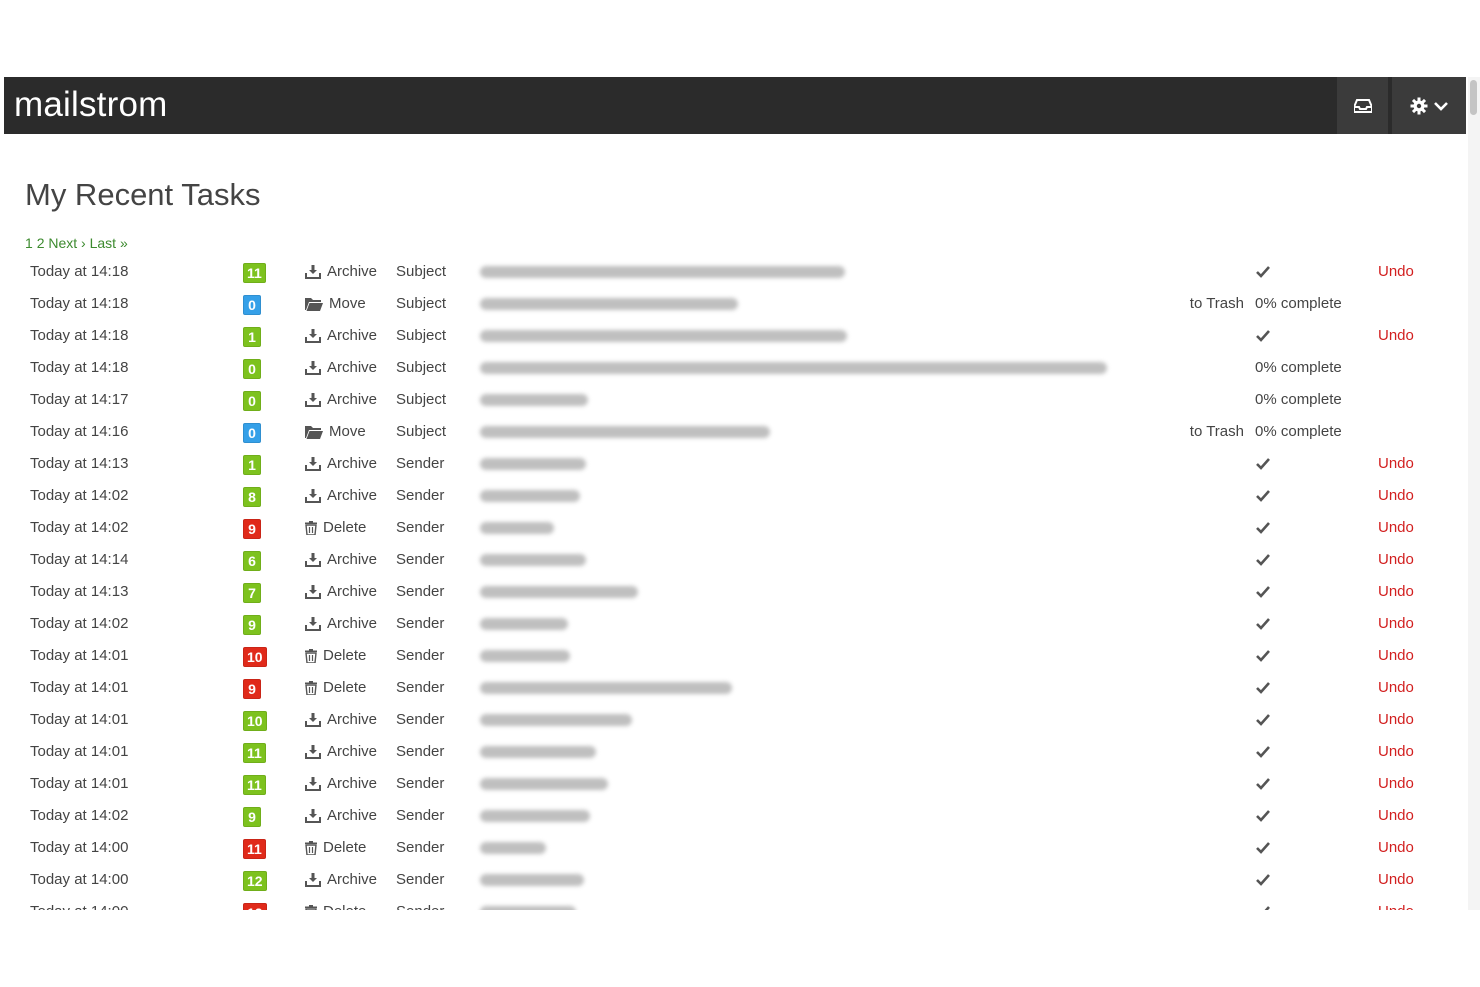  I want to click on task-time: Today at 14:01, so click(79, 655).